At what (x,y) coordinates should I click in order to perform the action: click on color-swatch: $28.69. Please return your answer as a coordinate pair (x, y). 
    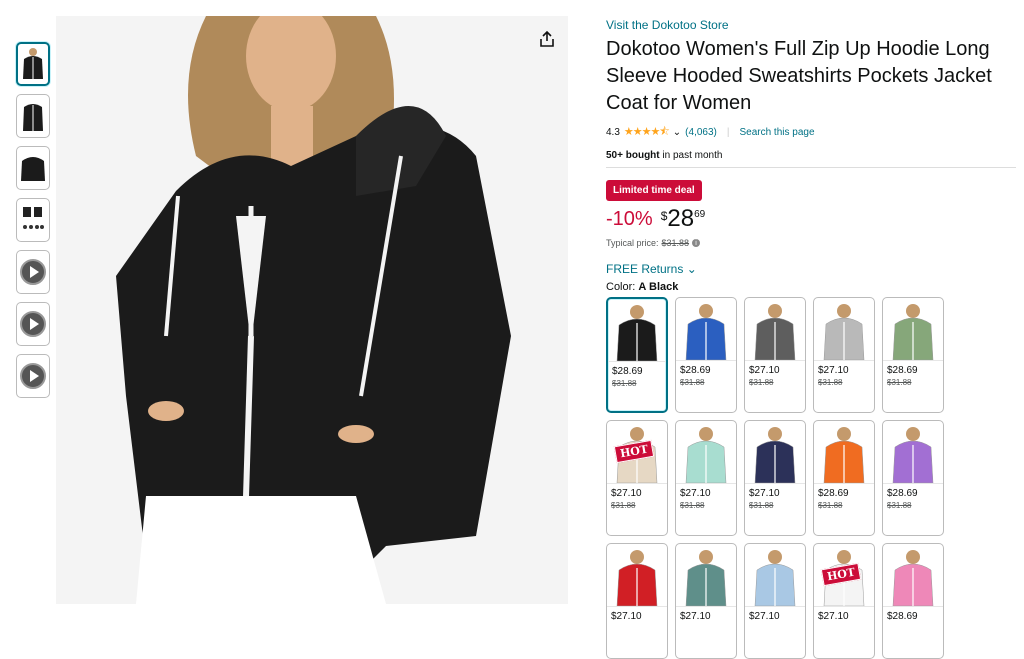
    Looking at the image, I should click on (913, 601).